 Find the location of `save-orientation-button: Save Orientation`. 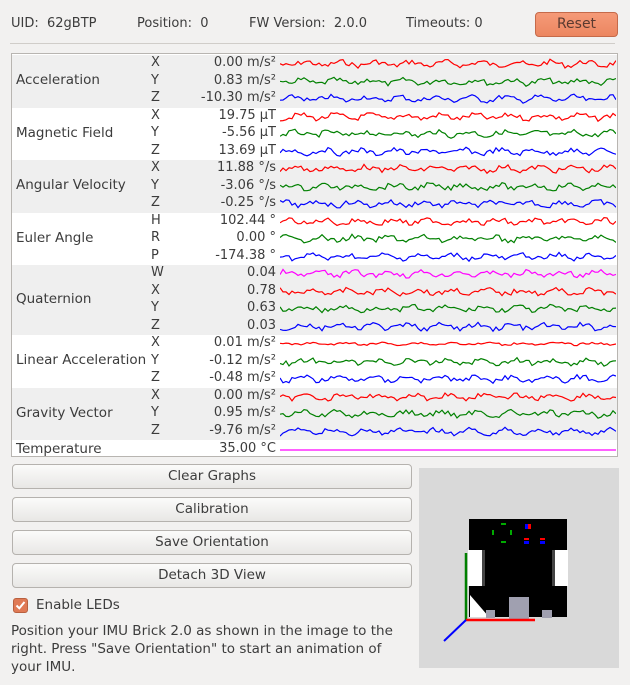

save-orientation-button: Save Orientation is located at coordinates (212, 542).